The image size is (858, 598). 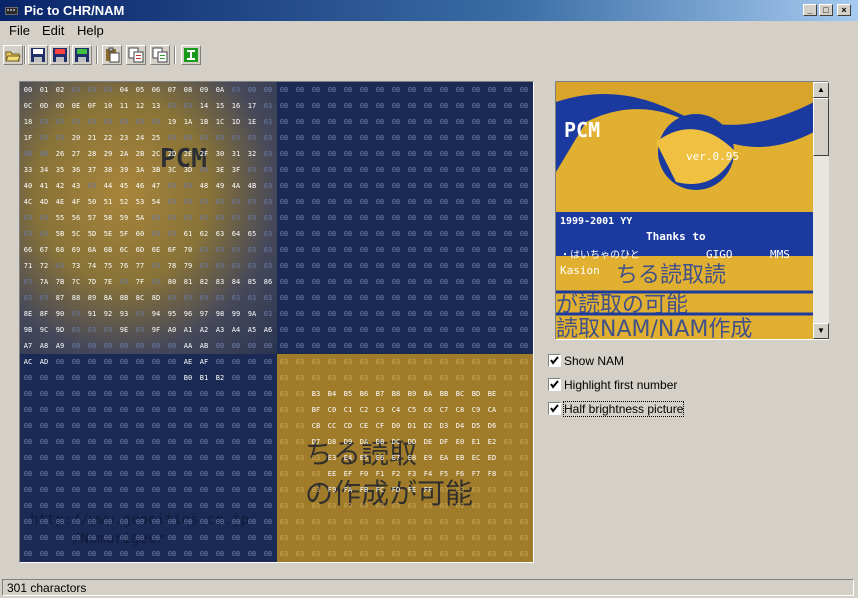 I want to click on nam-cell: 27, so click(x=76, y=154).